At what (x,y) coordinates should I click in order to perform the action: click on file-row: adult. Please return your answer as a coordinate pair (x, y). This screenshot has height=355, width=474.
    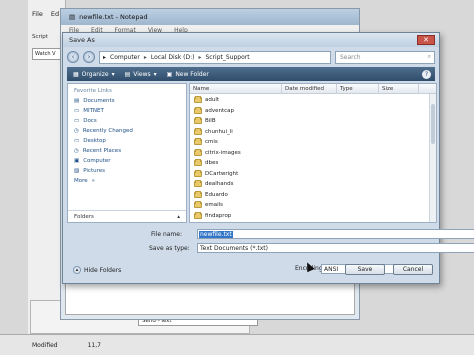
    Looking at the image, I should click on (313, 100).